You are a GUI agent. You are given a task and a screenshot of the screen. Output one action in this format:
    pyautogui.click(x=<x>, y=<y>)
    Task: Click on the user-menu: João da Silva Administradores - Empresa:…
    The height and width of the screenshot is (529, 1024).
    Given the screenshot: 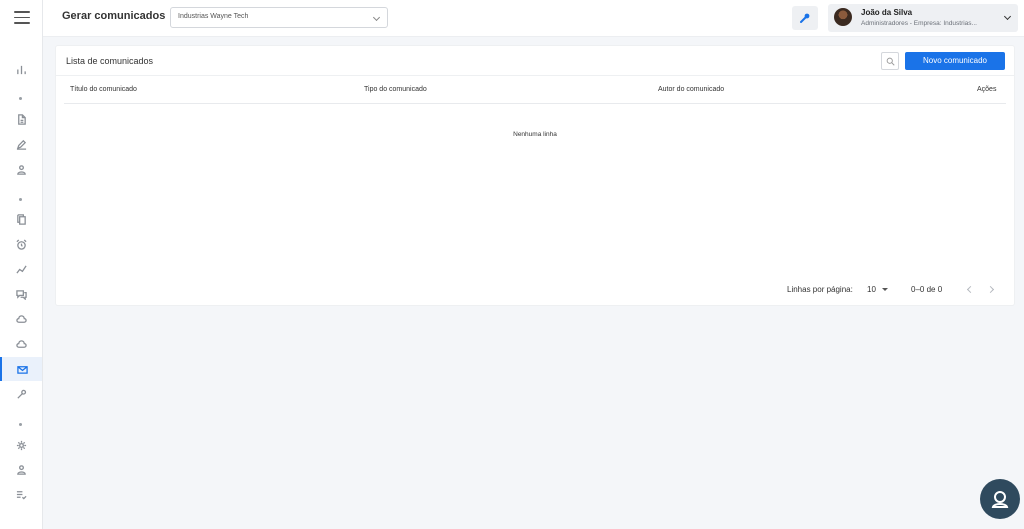 What is the action you would take?
    pyautogui.click(x=923, y=18)
    